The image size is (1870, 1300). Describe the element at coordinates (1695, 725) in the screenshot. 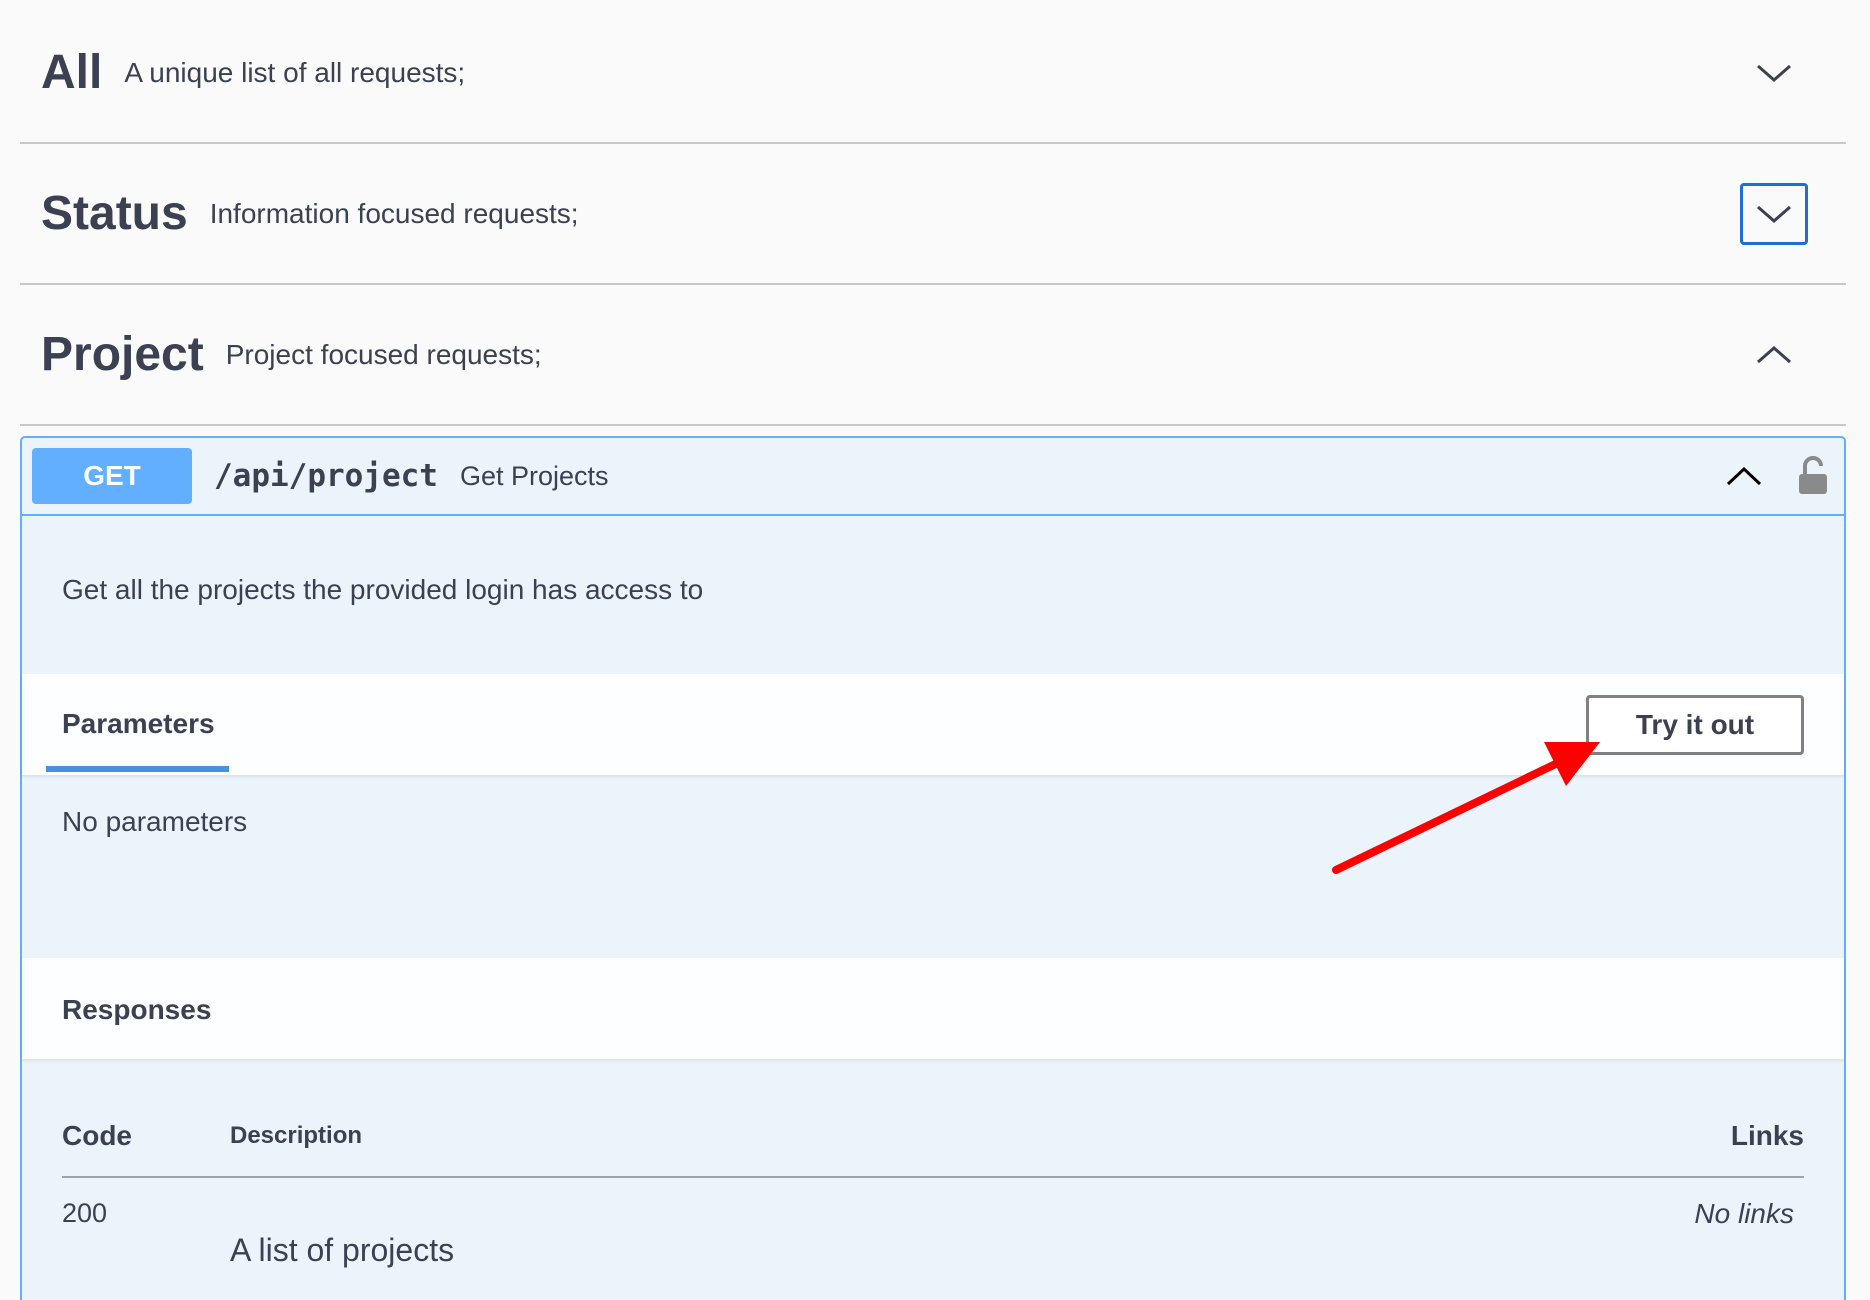

I see `try-it-out-button: Try it out` at that location.